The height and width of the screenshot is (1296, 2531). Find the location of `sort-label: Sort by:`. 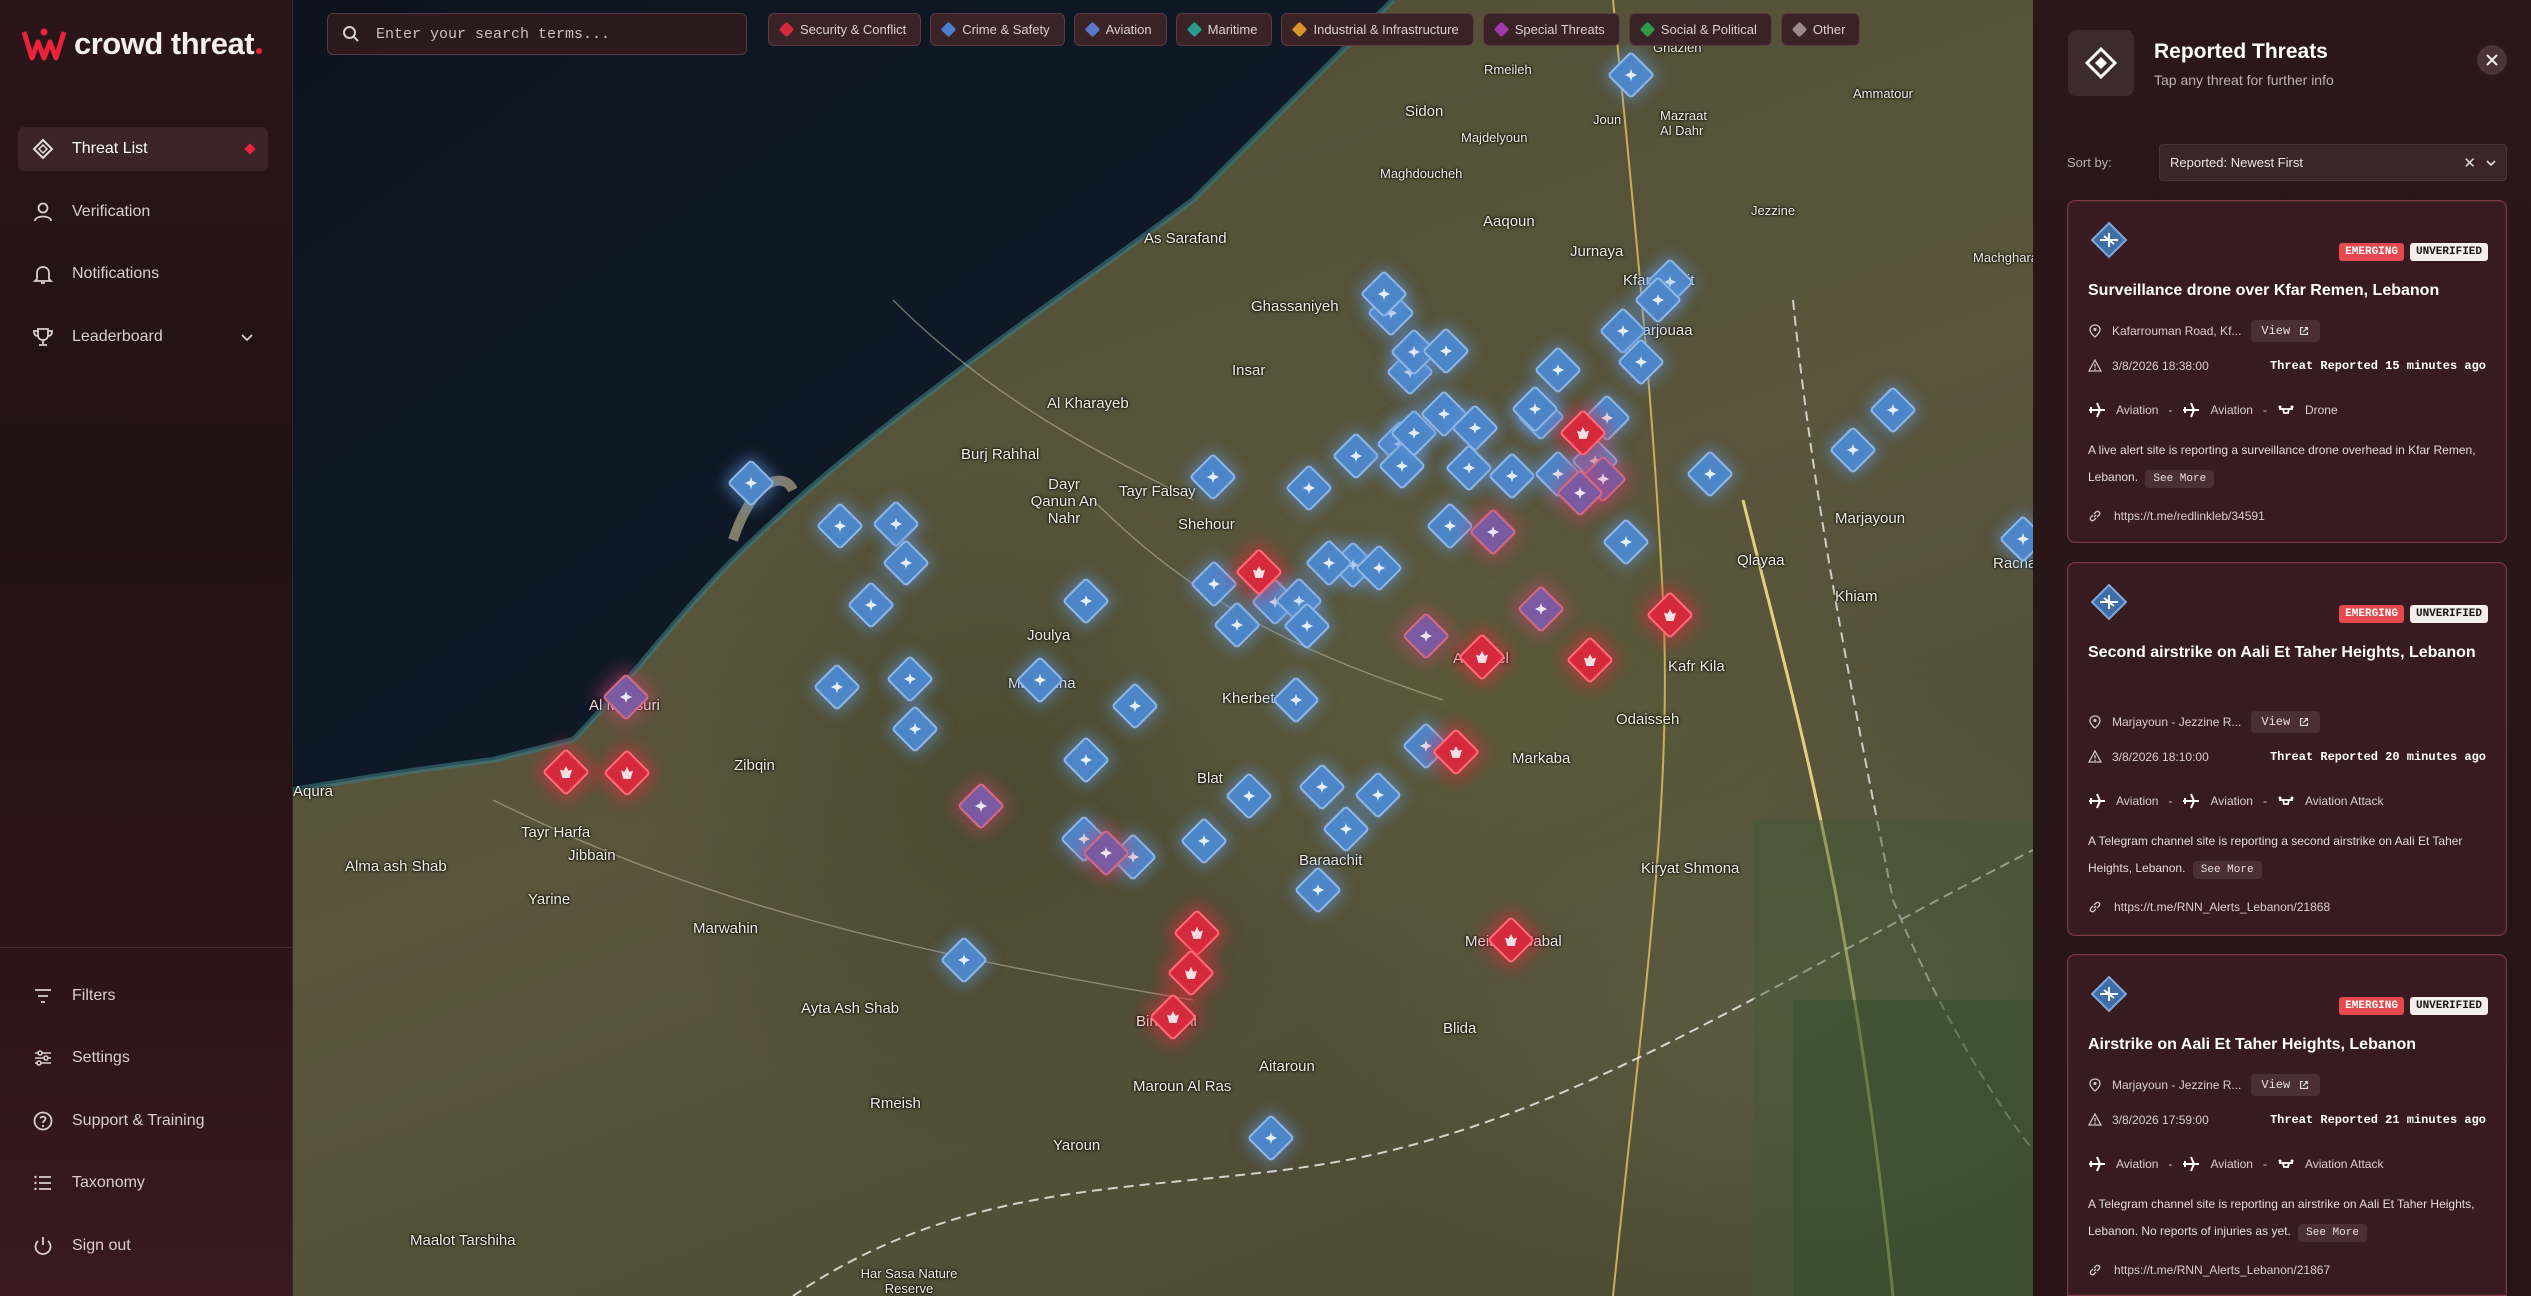

sort-label: Sort by: is located at coordinates (2089, 162).